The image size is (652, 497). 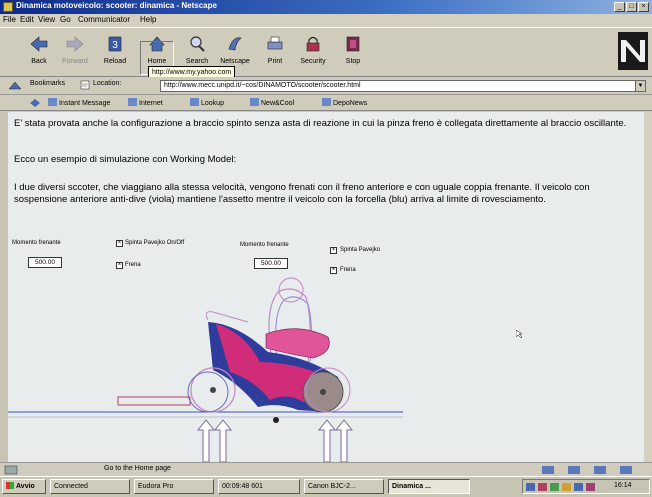 I want to click on right-braking-moment-label: Momento frenante, so click(x=264, y=245).